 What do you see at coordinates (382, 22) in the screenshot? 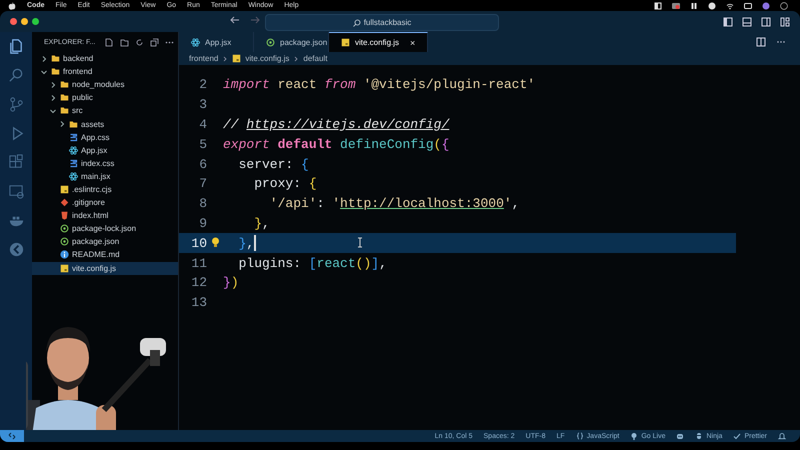
I see `command-center-field: fullstackbasic` at bounding box center [382, 22].